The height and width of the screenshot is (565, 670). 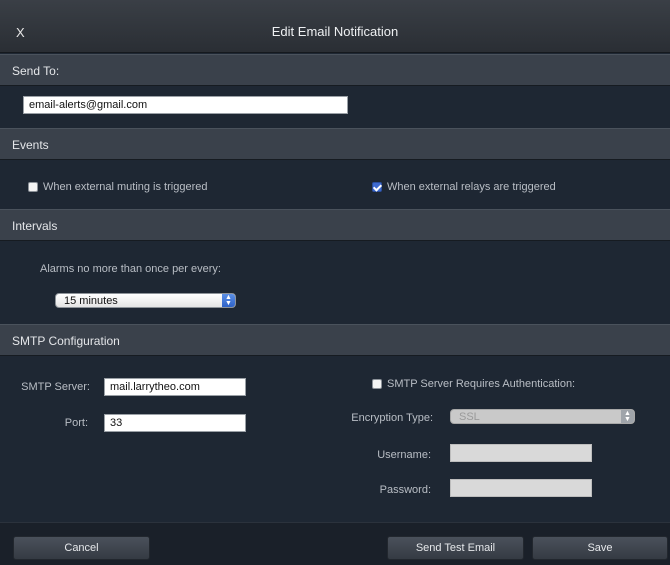 What do you see at coordinates (36, 71) in the screenshot?
I see `section-title-send-to: Send To:` at bounding box center [36, 71].